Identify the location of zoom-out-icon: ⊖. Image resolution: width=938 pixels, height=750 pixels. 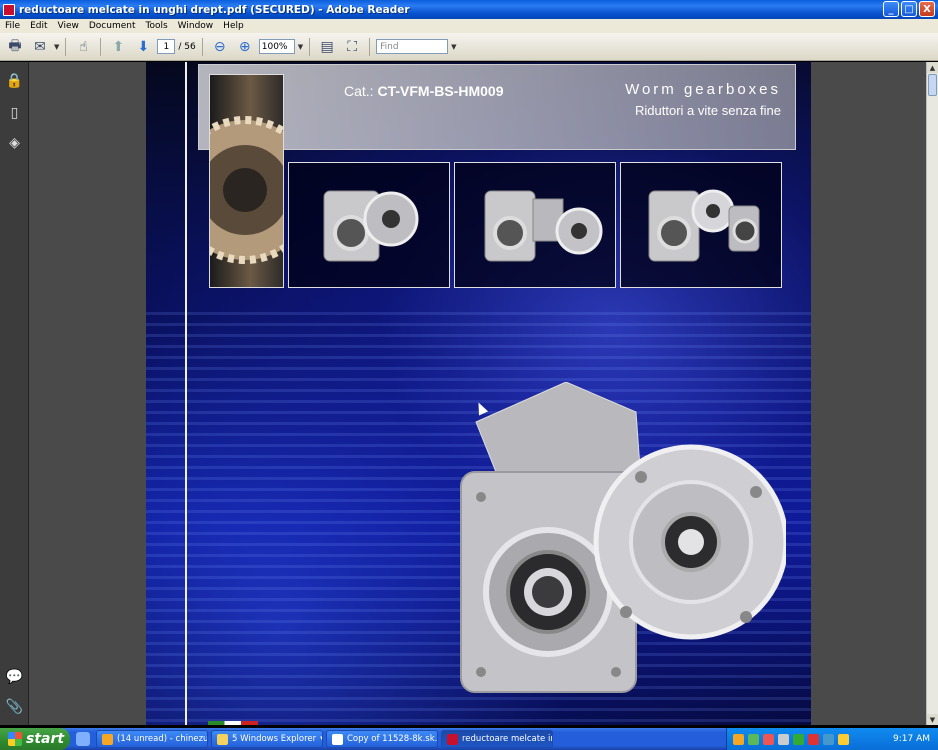
(220, 47).